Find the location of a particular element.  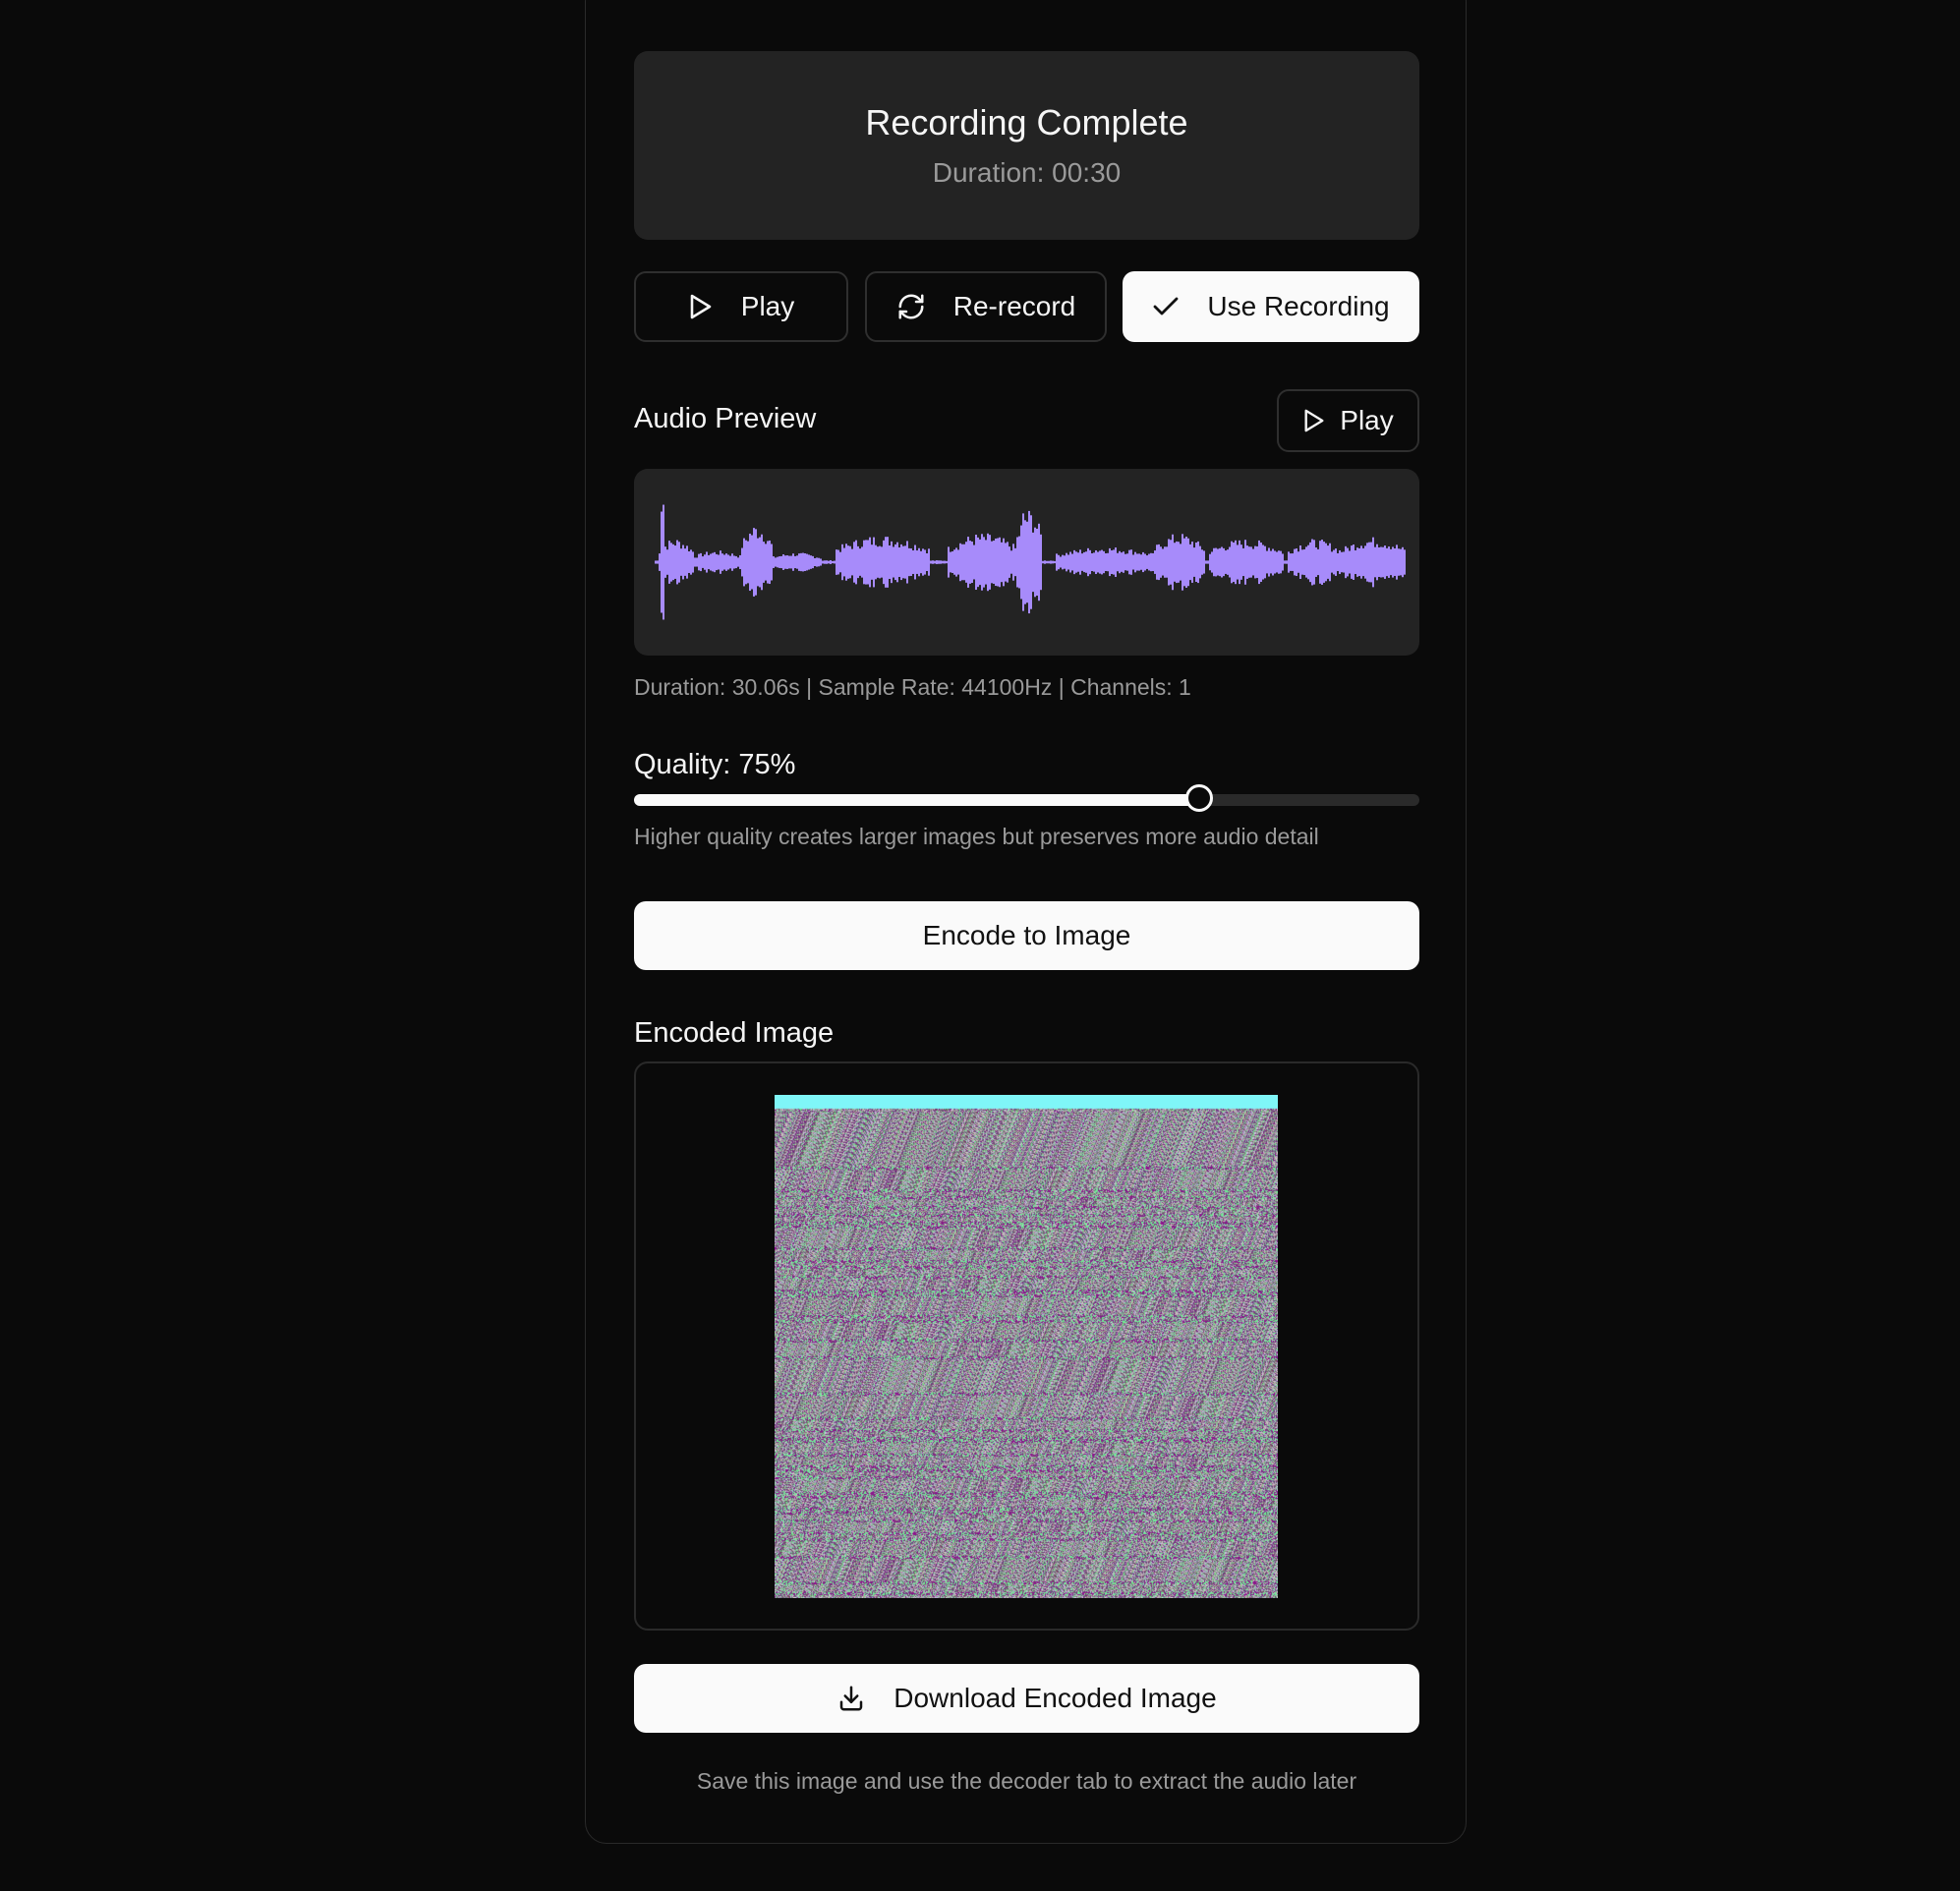

recording-status-title: Recording Complete is located at coordinates (1027, 122).